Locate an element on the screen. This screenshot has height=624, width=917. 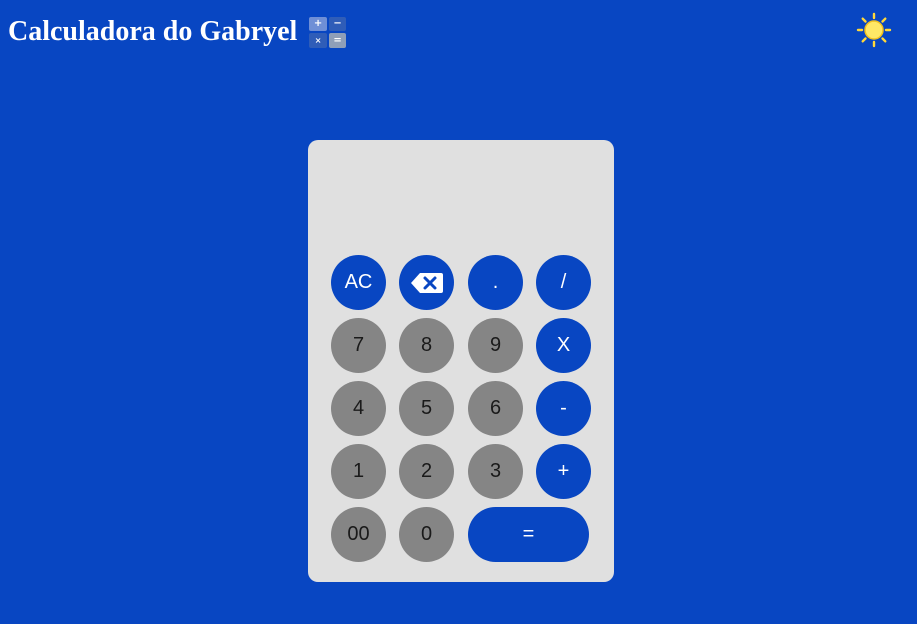
plus-symbol: + is located at coordinates (318, 23).